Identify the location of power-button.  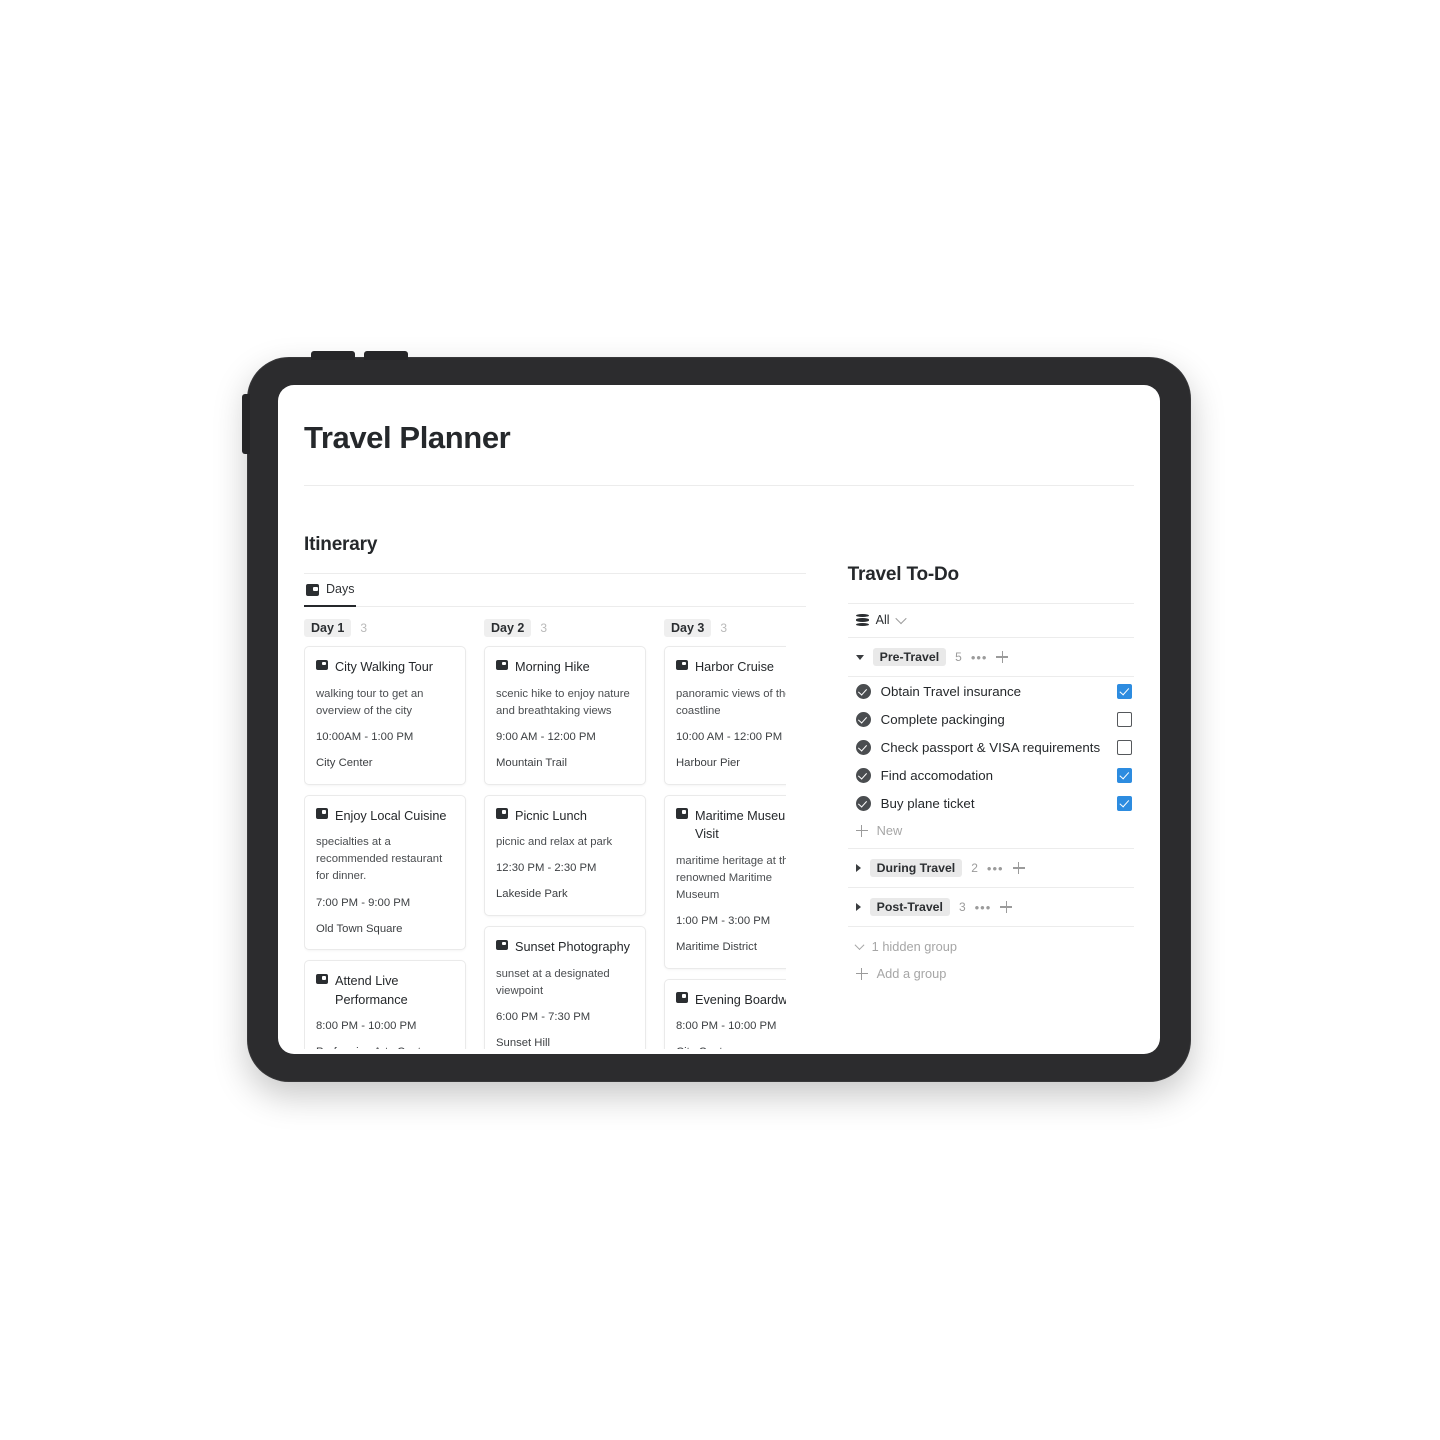
(246, 424).